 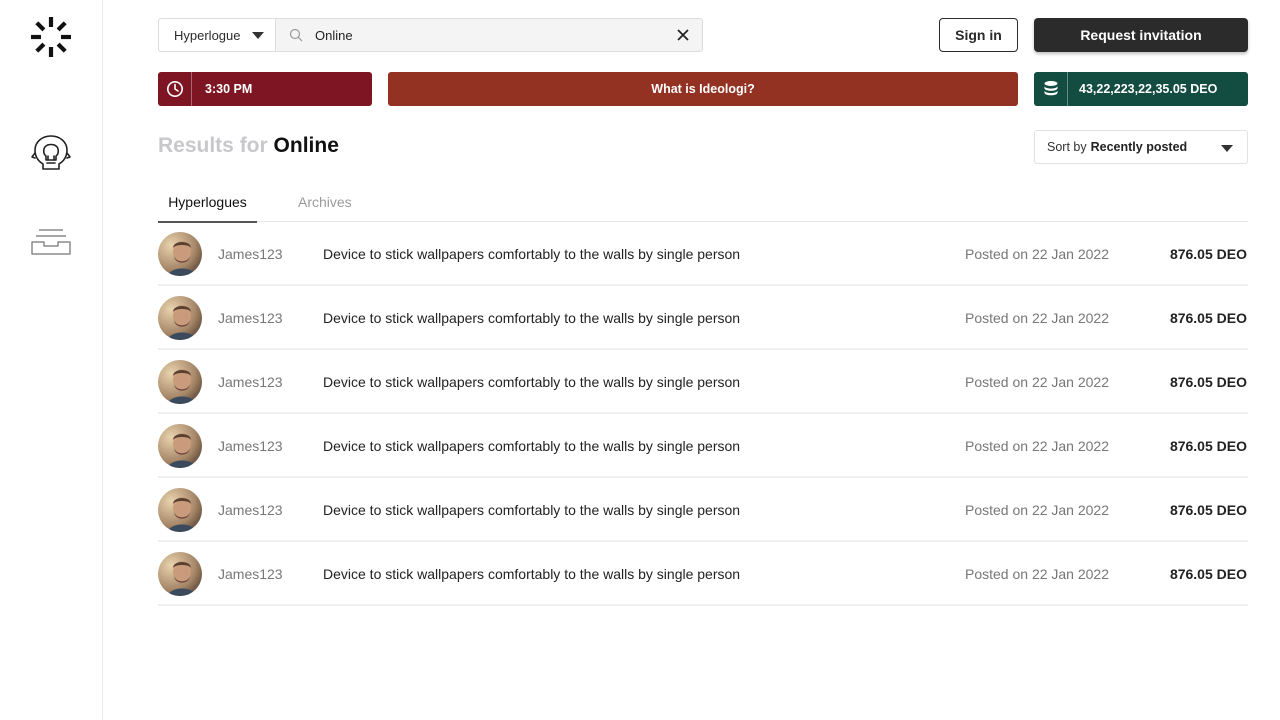 I want to click on clock-icon, so click(x=174, y=89).